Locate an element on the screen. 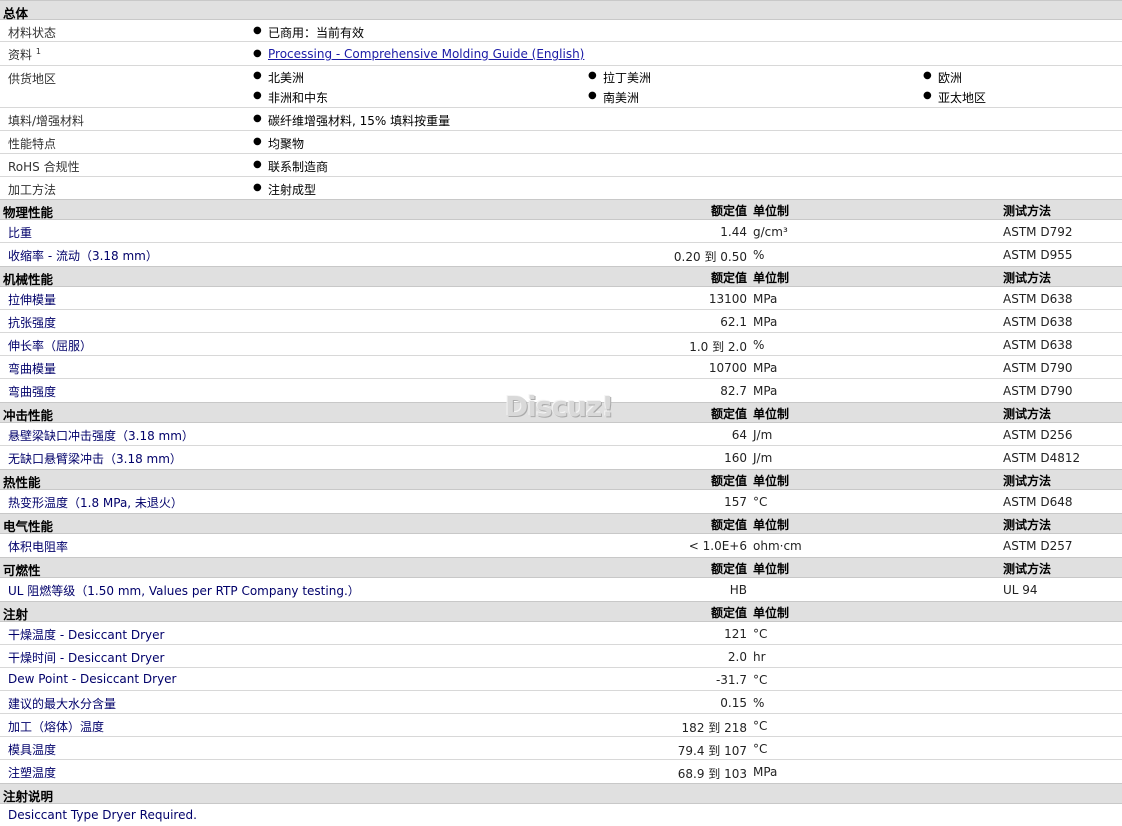 This screenshot has width=1122, height=826. property-value: 2.0 is located at coordinates (737, 657).